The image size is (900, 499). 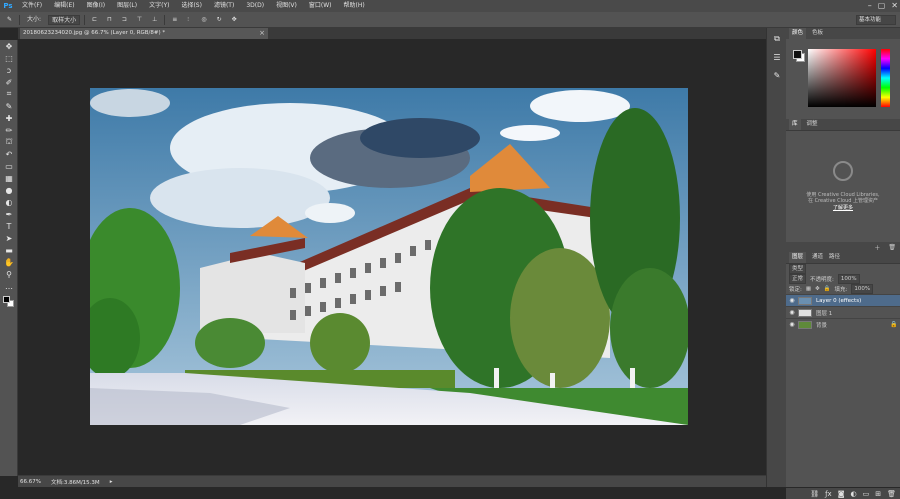 What do you see at coordinates (798, 269) in the screenshot?
I see `kind-filter-select: 类型` at bounding box center [798, 269].